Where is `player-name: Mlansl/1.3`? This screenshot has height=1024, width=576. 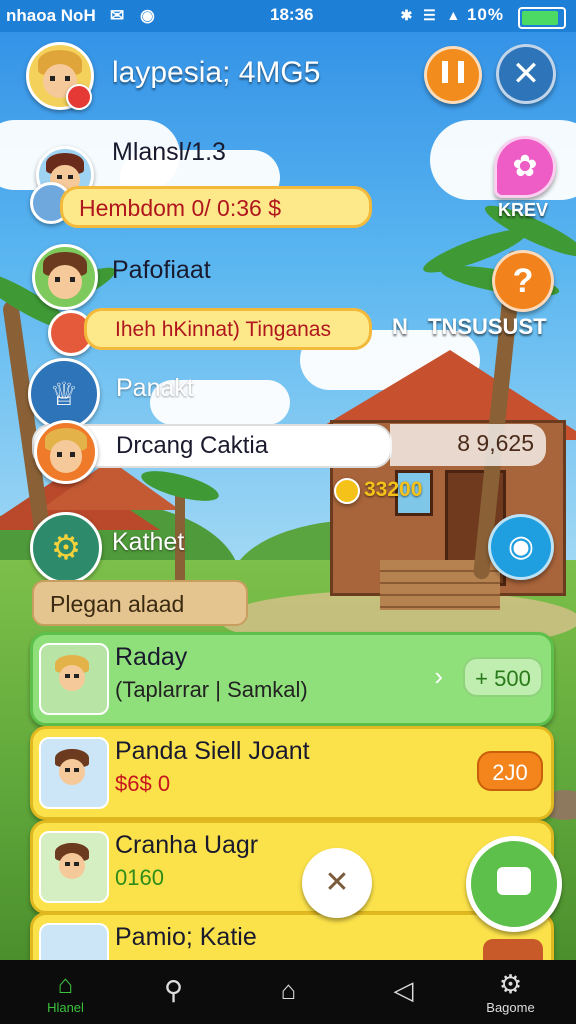
player-name: Mlansl/1.3 is located at coordinates (169, 152).